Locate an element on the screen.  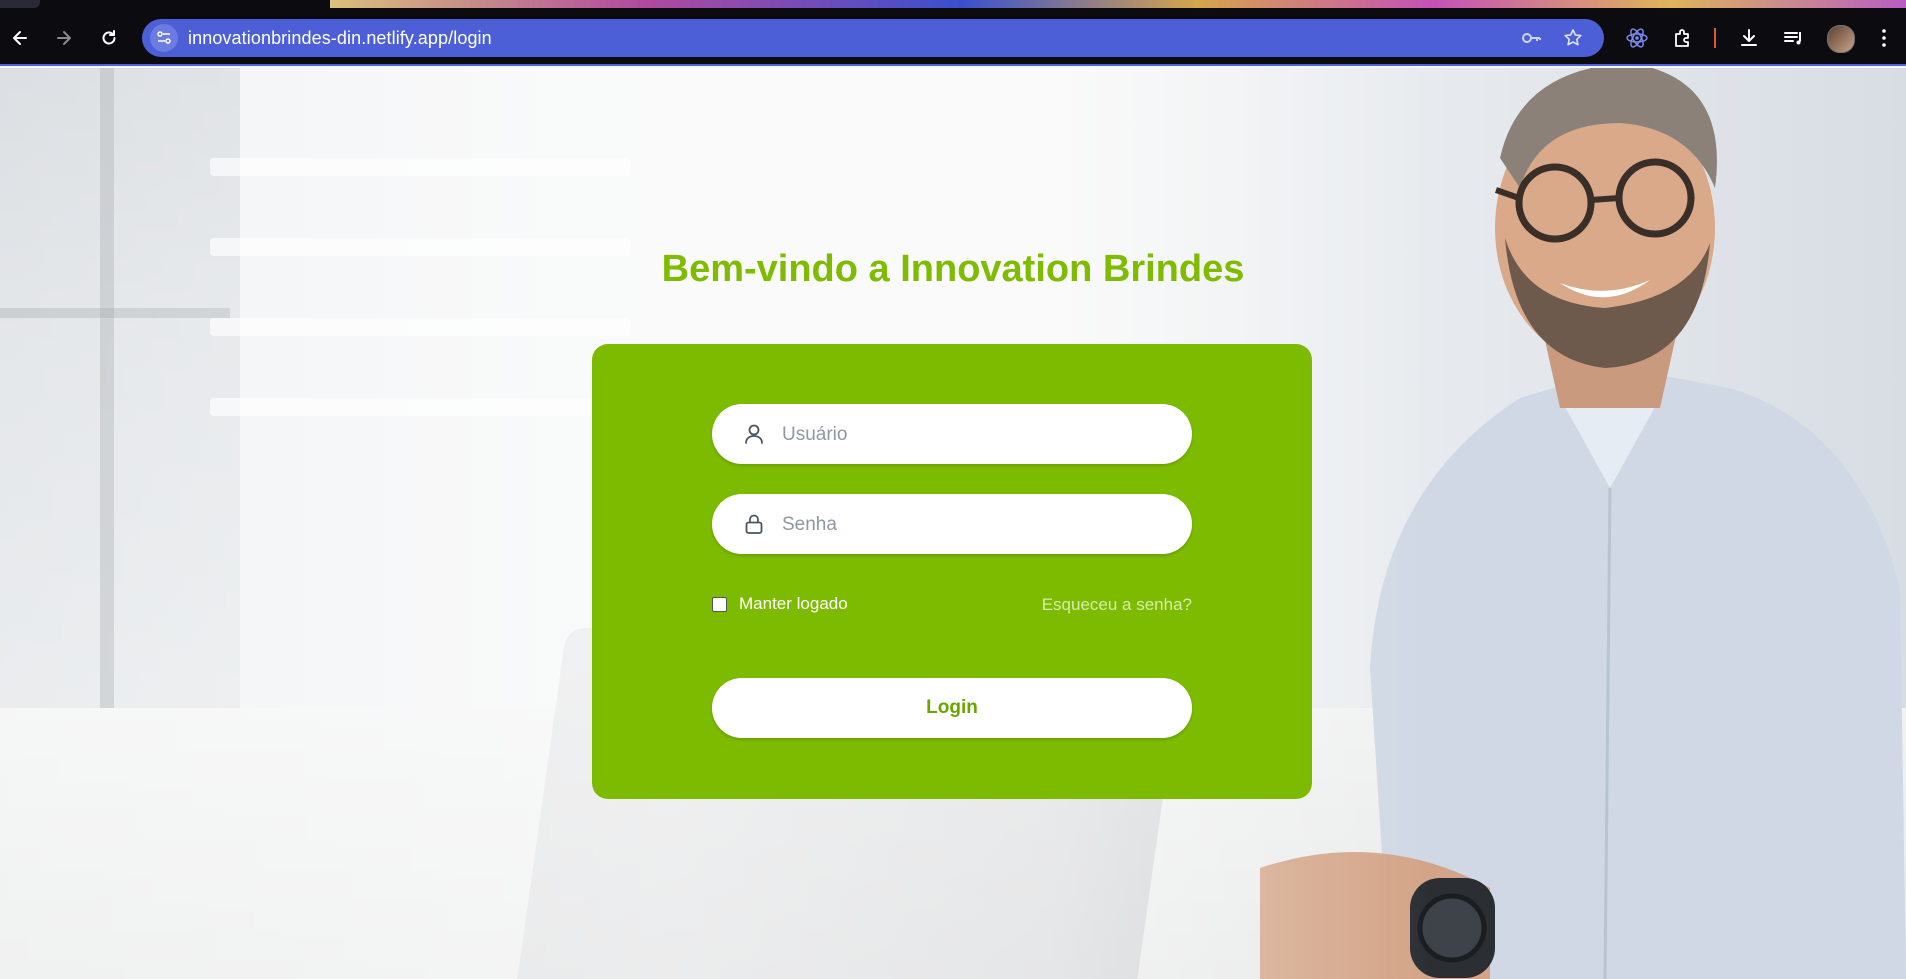
tab-strip is located at coordinates (1118, 4).